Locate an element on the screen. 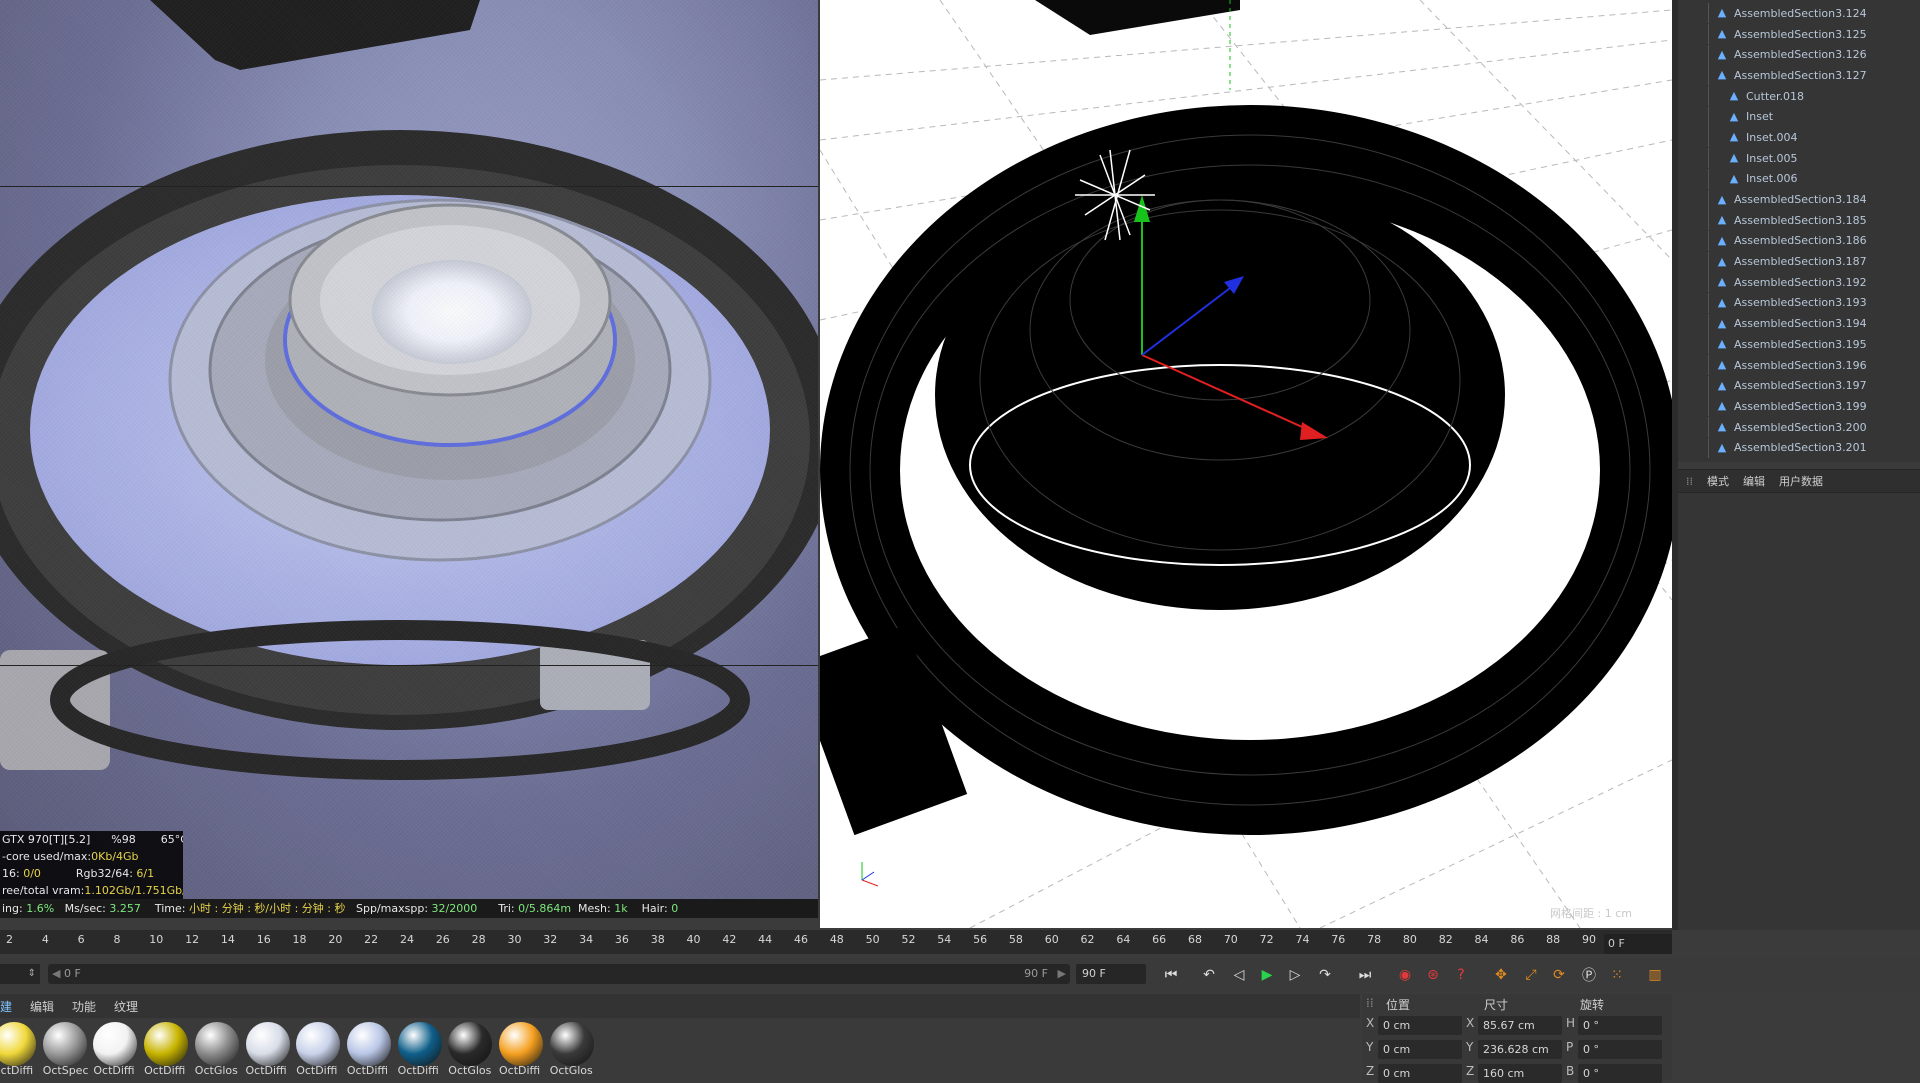  object-tree-item: ▲ AssembledSection3.185 is located at coordinates (1799, 220).